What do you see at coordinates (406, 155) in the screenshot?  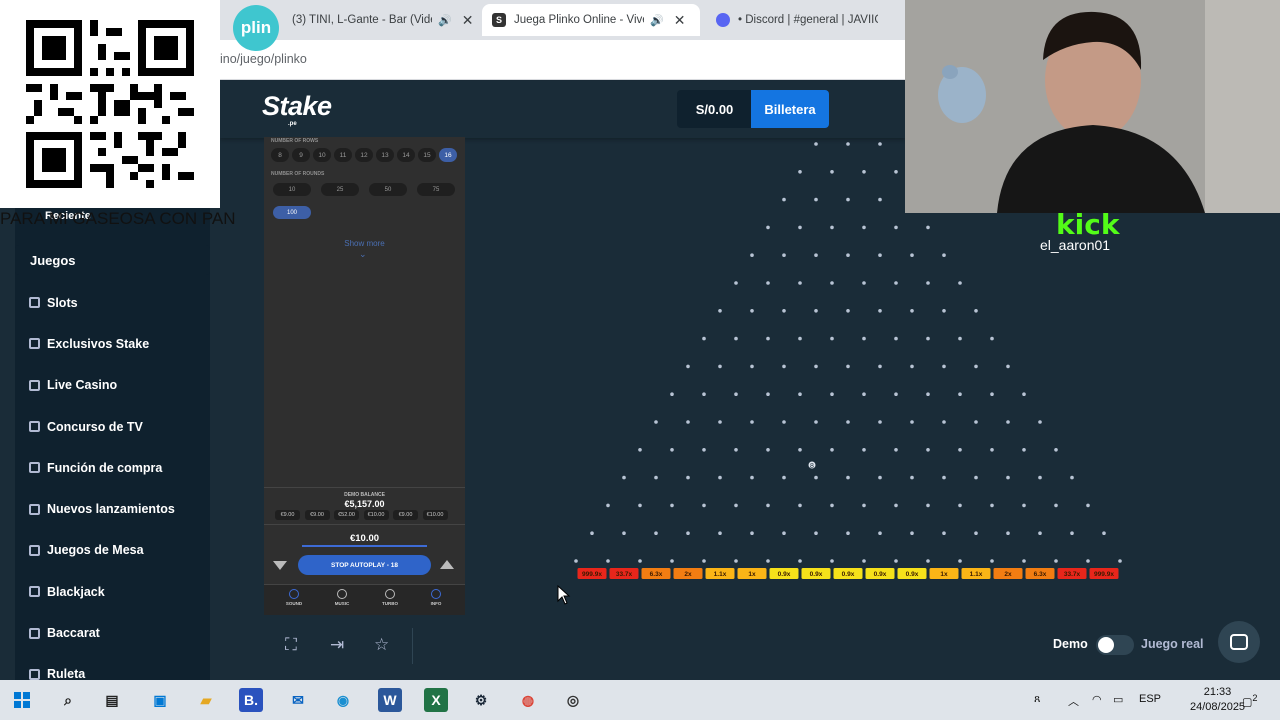 I see `rows-option: 14` at bounding box center [406, 155].